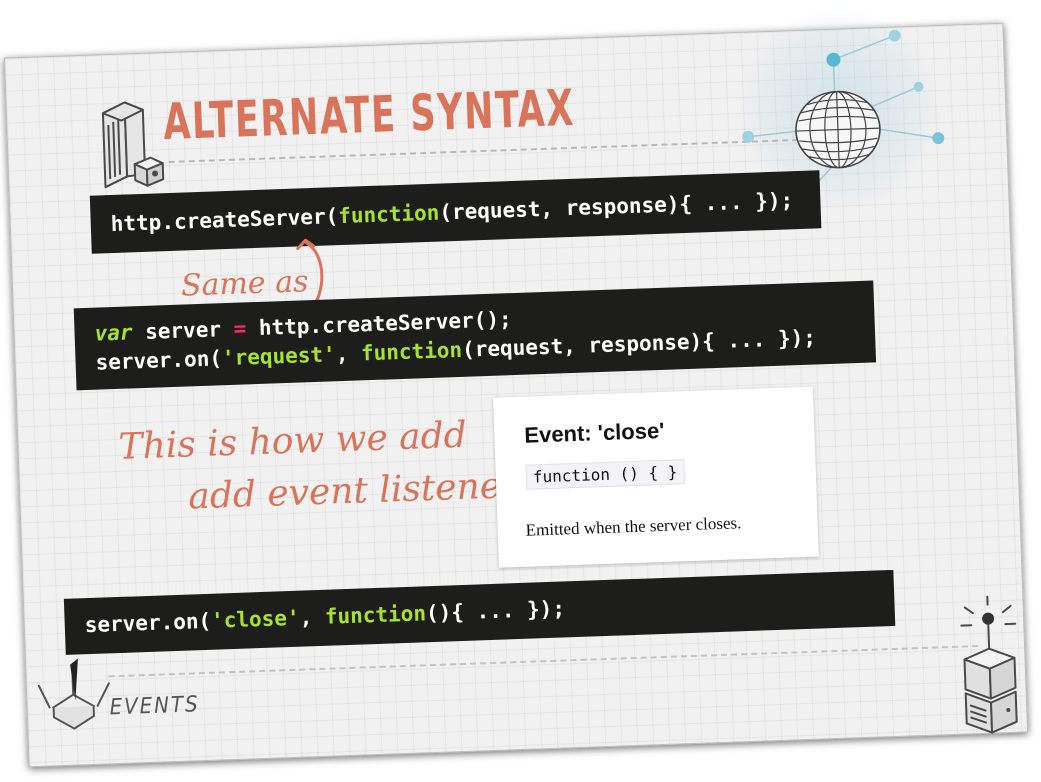  Describe the element at coordinates (362, 491) in the screenshot. I see `note-line-2: add event listeners` at that location.